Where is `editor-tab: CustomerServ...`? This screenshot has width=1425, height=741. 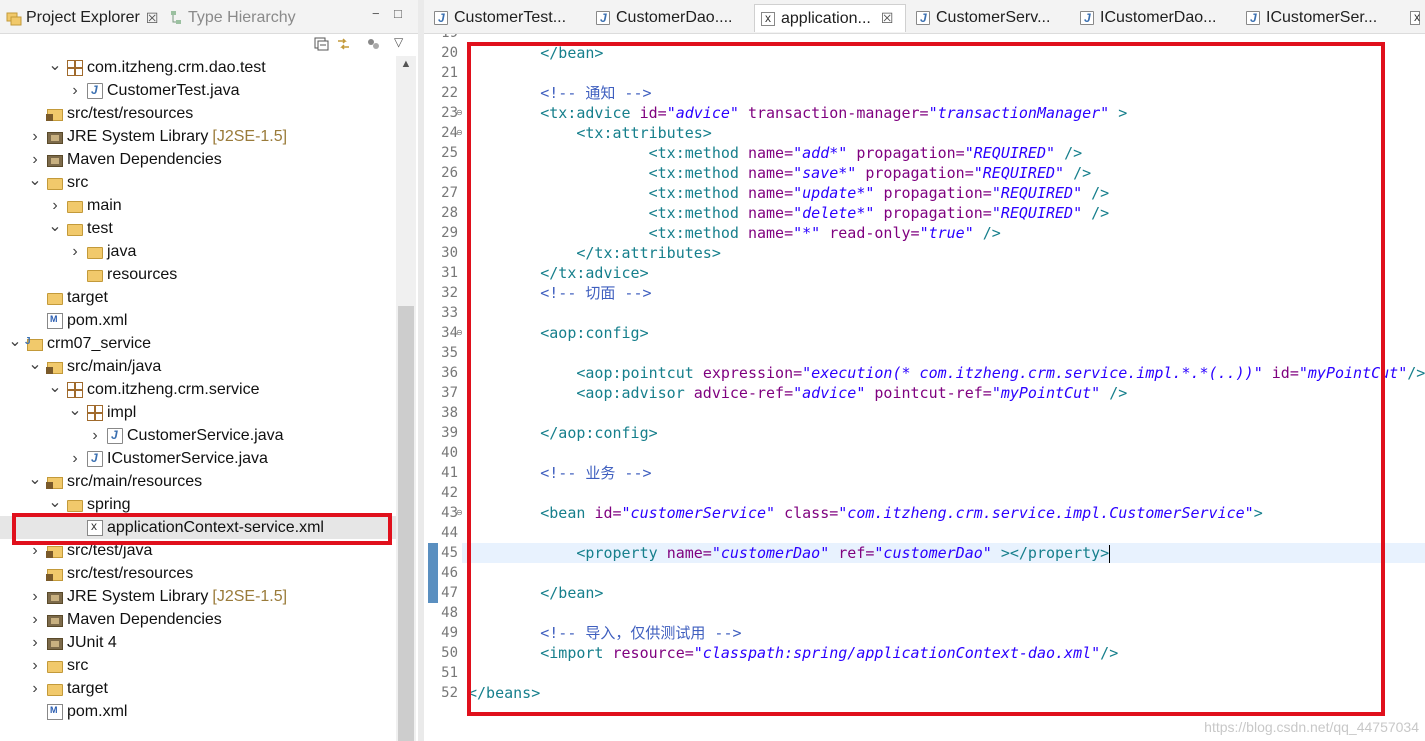 editor-tab: CustomerServ... is located at coordinates (990, 18).